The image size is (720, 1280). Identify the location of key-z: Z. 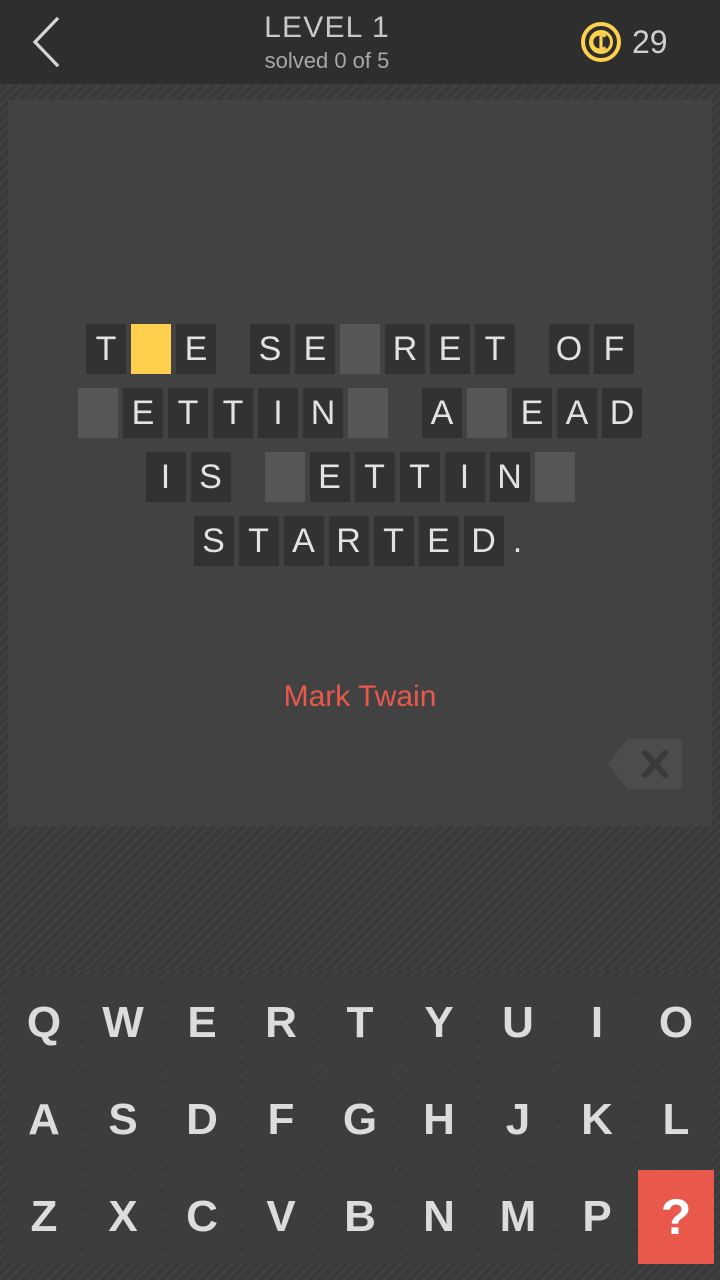
(44, 1217).